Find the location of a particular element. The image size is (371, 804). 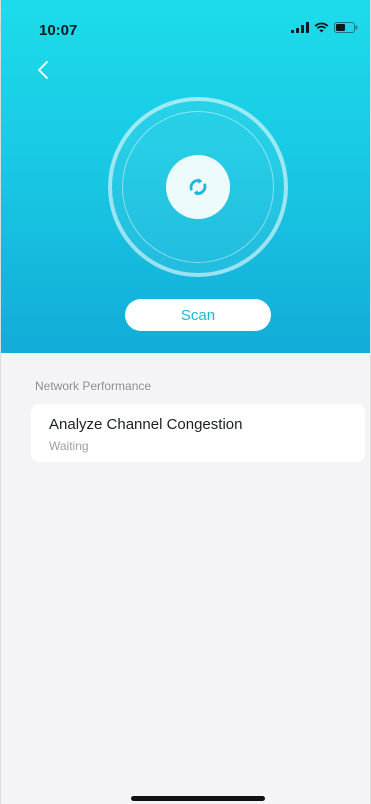

refresh-icon is located at coordinates (198, 187).